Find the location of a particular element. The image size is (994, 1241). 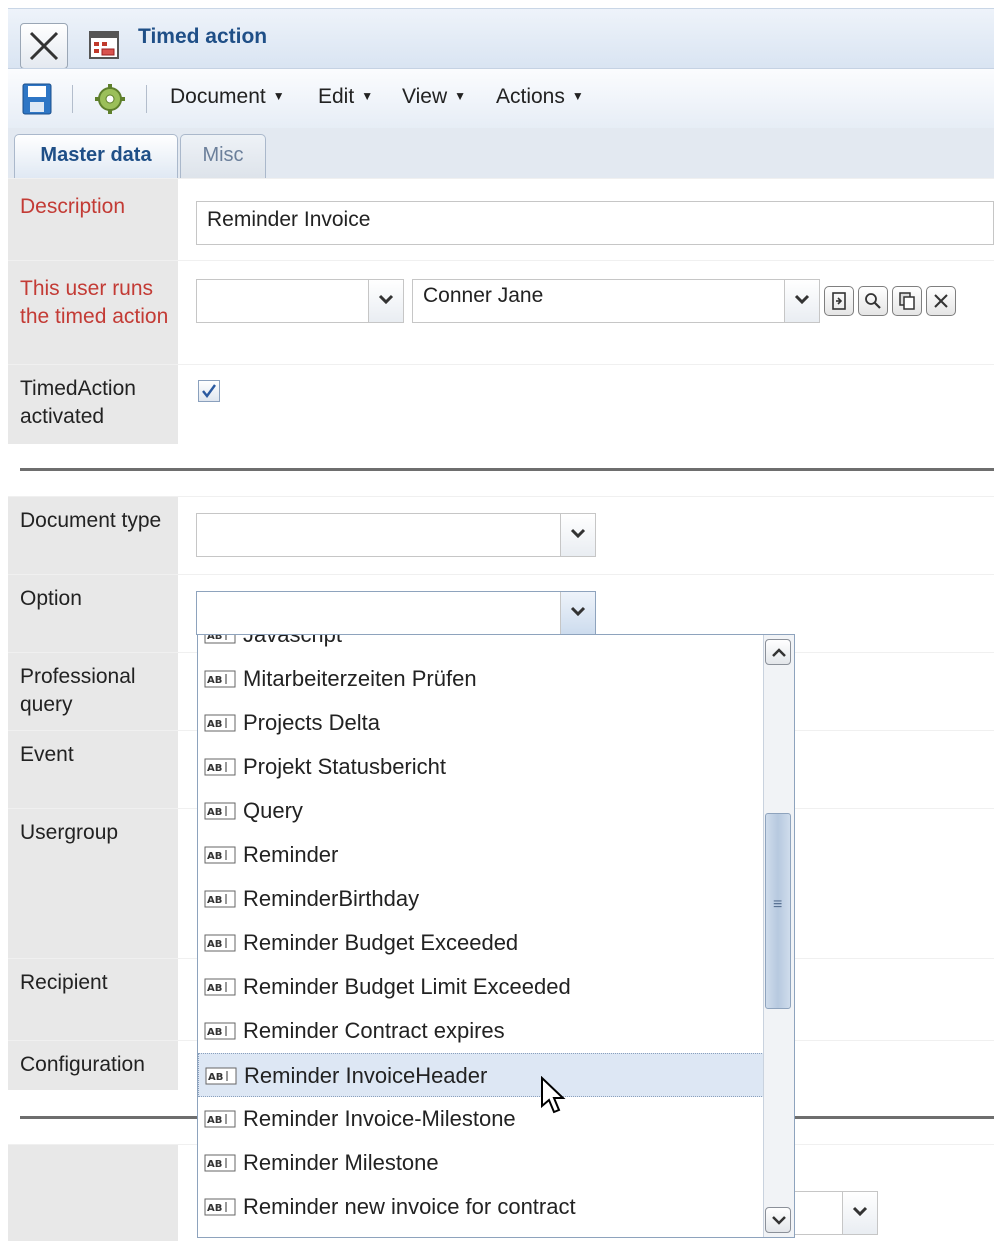

menu-document: Document ▼ is located at coordinates (227, 97).